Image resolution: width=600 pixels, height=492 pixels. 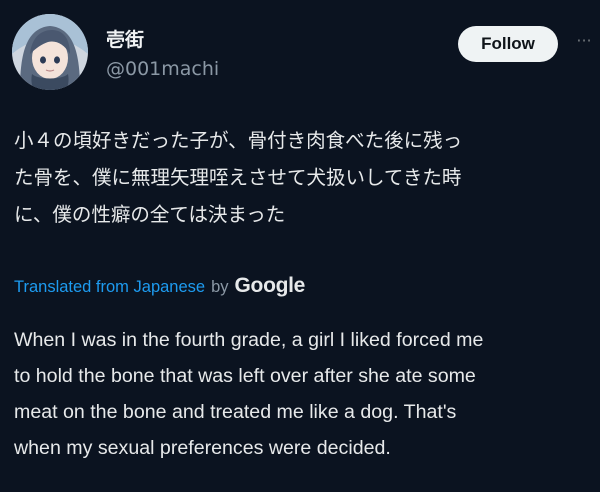 I want to click on google-logo: Google, so click(x=270, y=285).